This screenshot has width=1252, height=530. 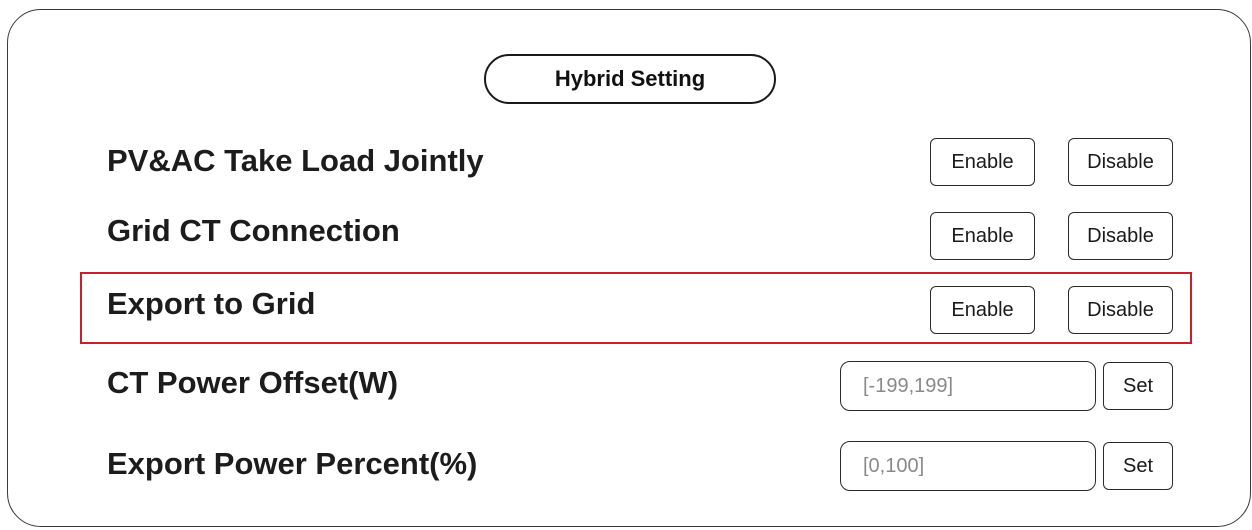 What do you see at coordinates (292, 463) in the screenshot?
I see `export-power-percent-label: Export Power Percent(%)` at bounding box center [292, 463].